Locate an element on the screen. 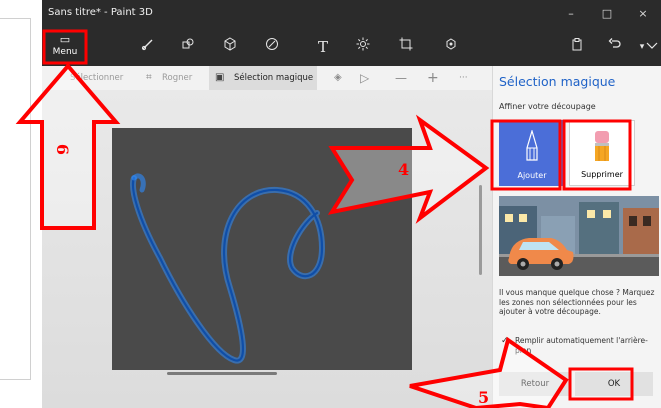 The height and width of the screenshot is (408, 661). step-number-5: 5 is located at coordinates (484, 397).